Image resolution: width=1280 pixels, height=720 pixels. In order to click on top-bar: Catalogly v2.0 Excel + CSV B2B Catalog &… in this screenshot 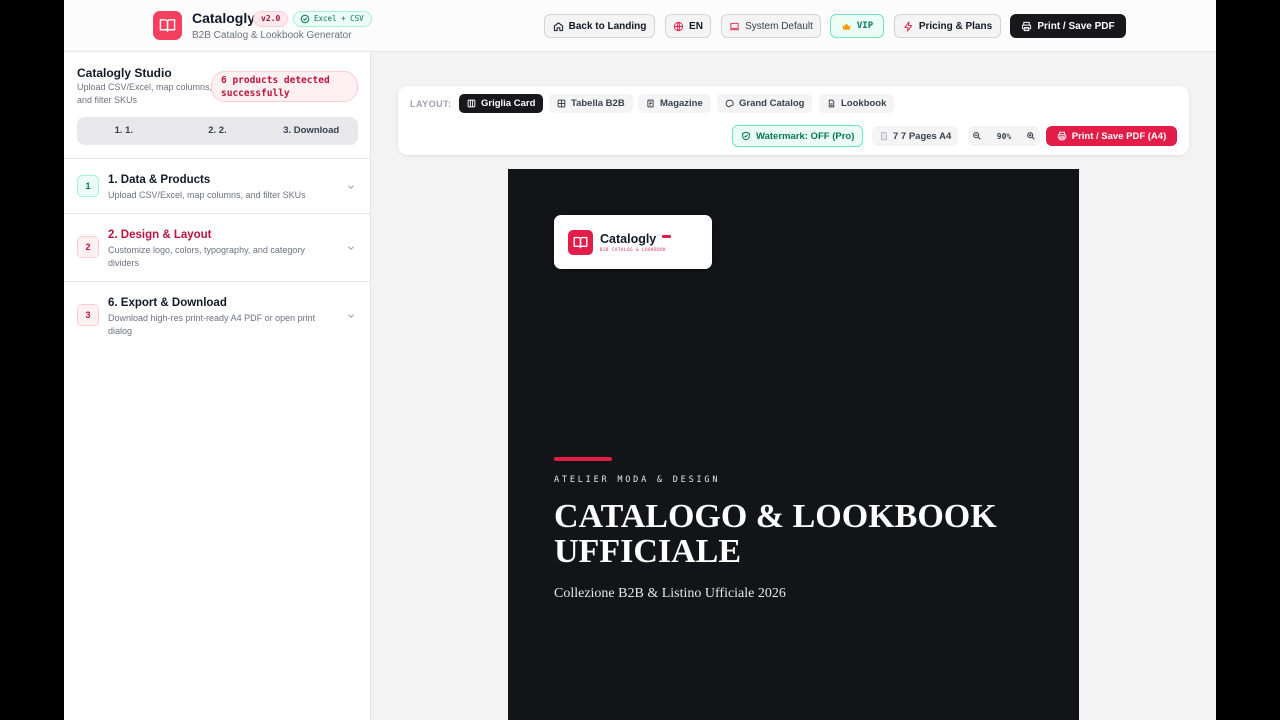, I will do `click(640, 26)`.